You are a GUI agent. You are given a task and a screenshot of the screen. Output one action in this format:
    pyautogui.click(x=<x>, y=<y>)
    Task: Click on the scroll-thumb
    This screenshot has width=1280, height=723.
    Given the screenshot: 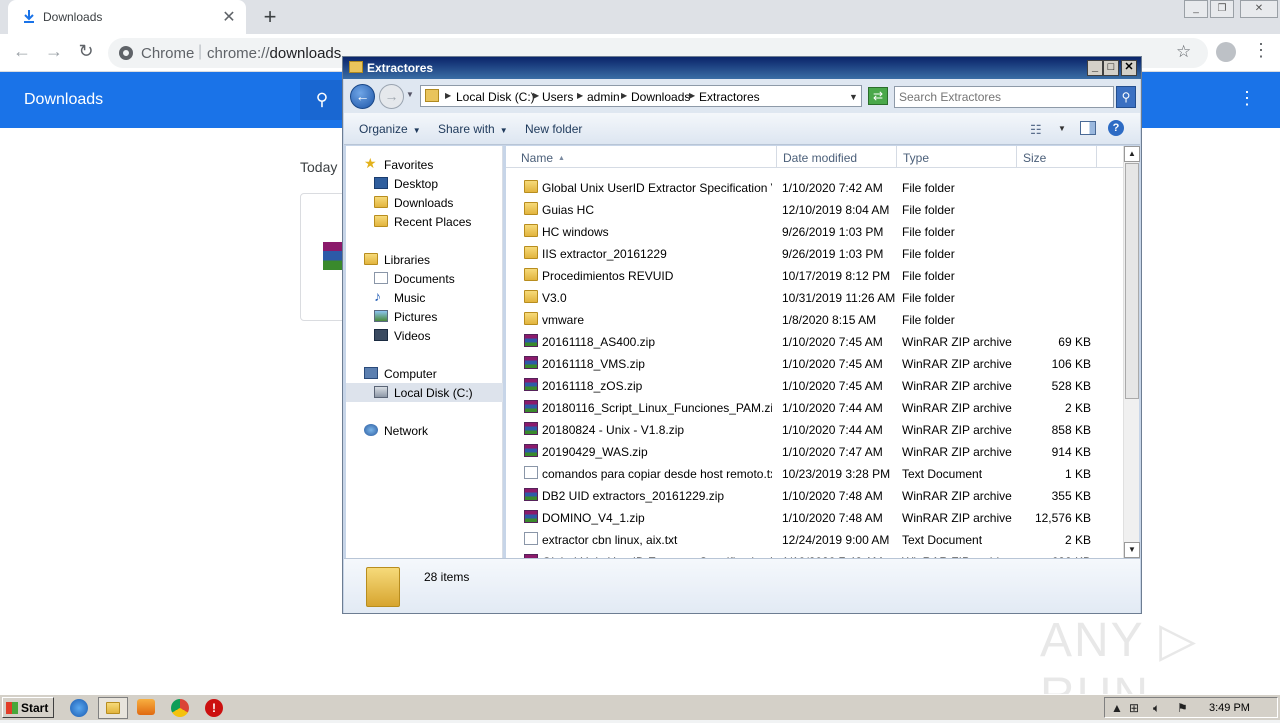 What is the action you would take?
    pyautogui.click(x=1132, y=281)
    